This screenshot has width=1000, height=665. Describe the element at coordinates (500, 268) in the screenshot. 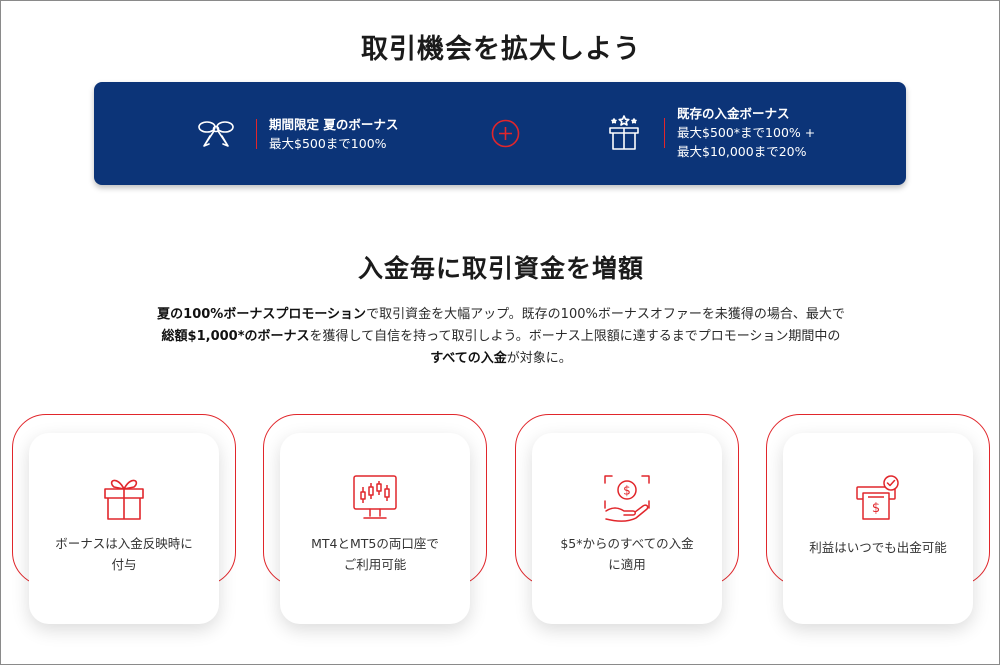

I see `section-heading: 入金毎に取引資金を増額` at that location.